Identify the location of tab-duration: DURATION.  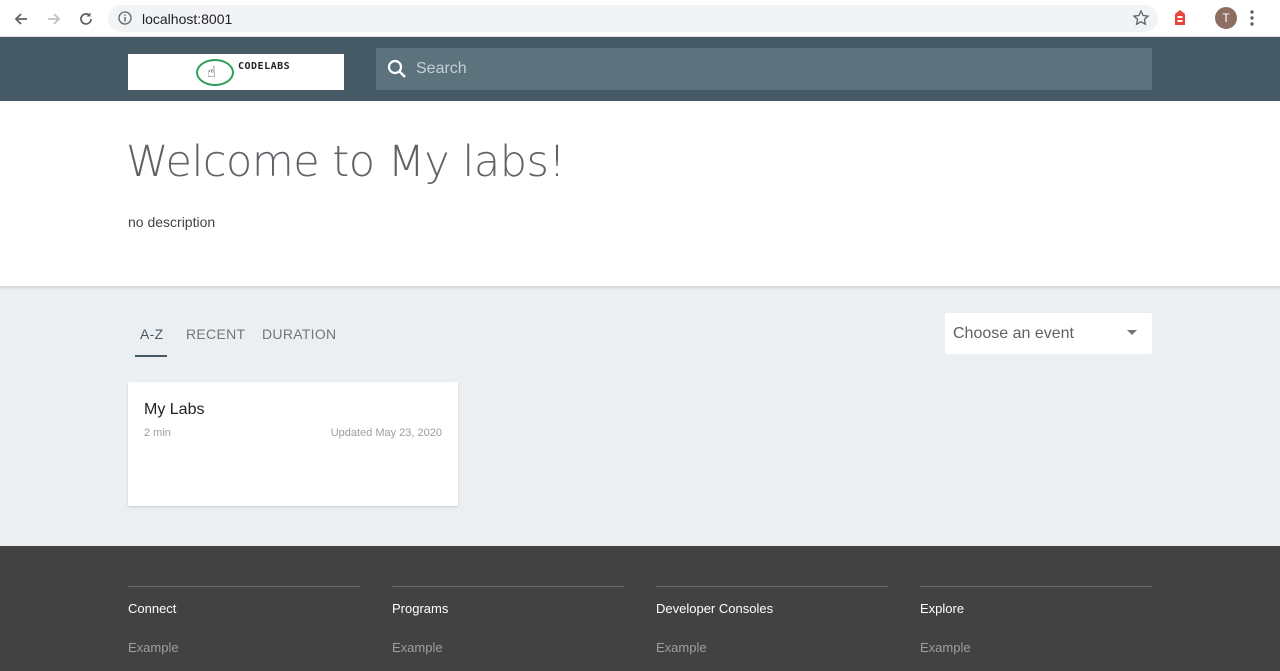
(299, 334).